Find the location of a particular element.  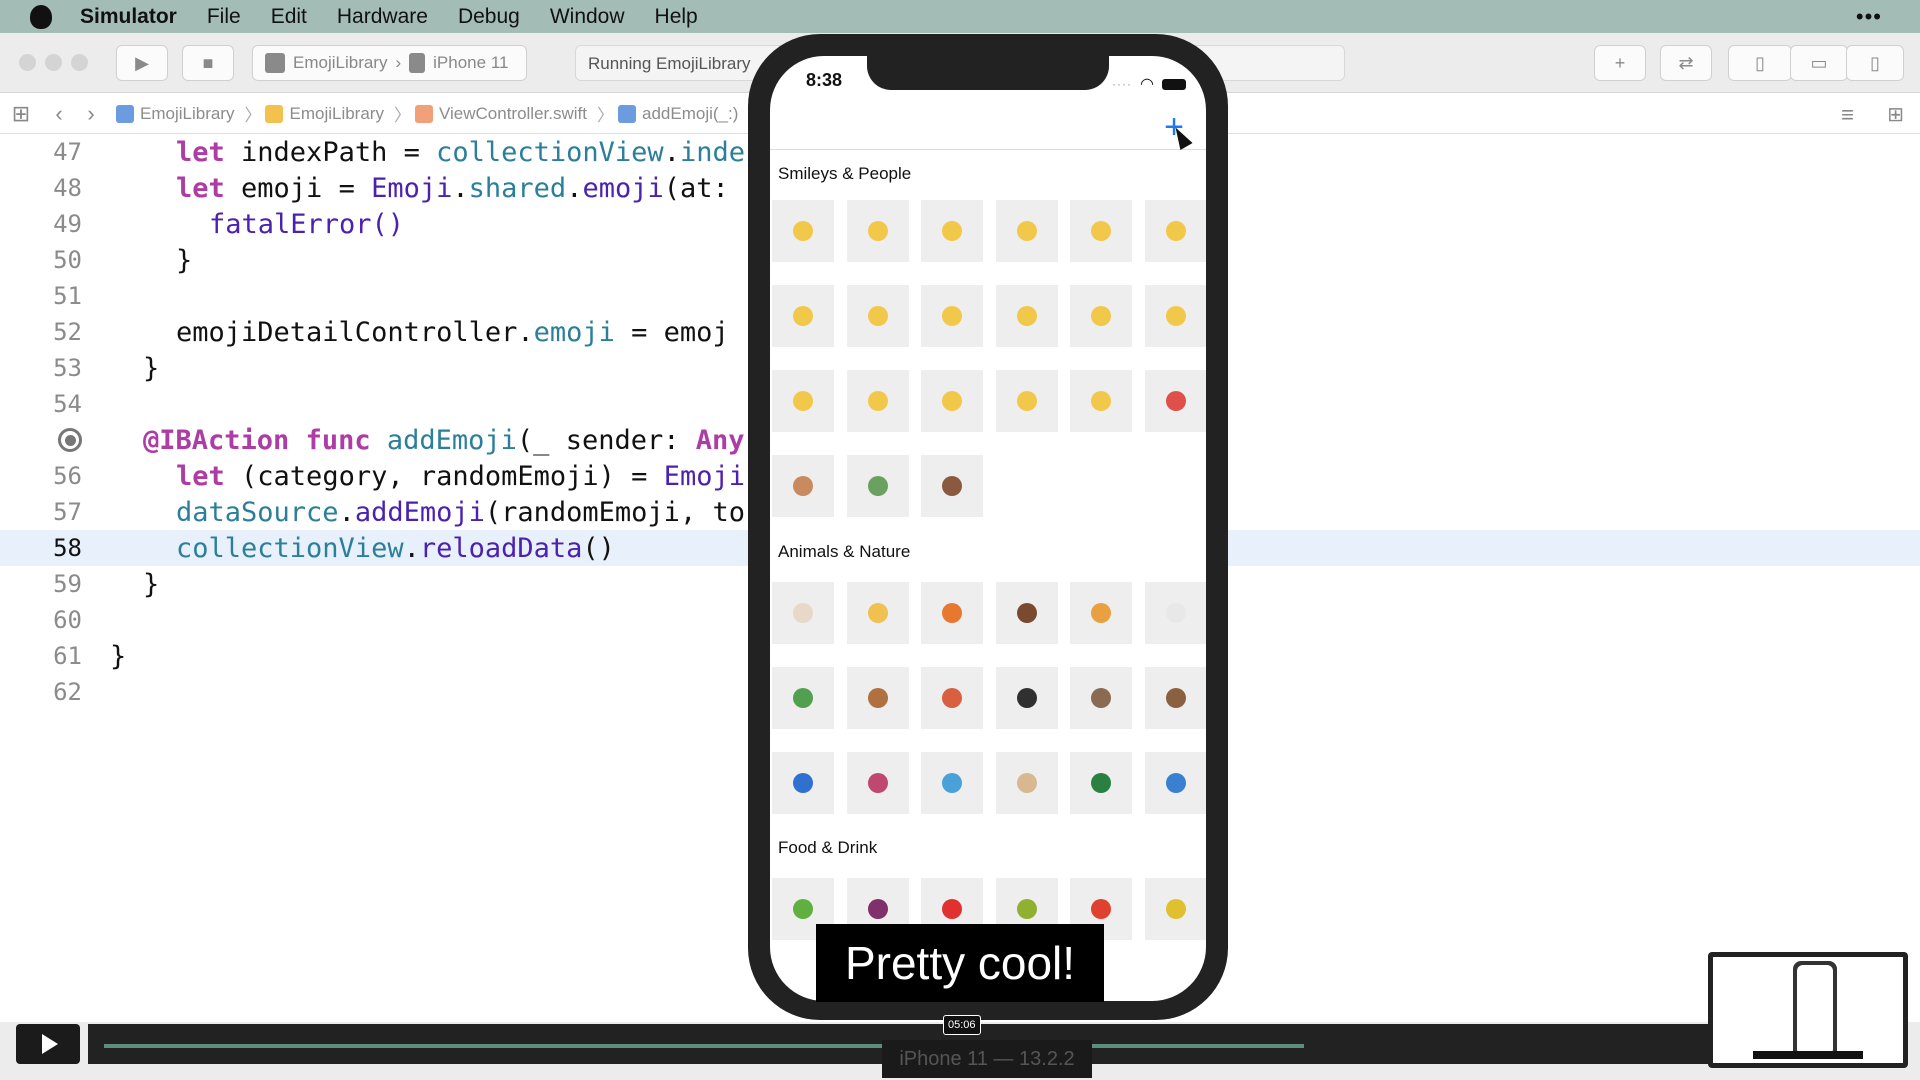

scheme-device: iPhone 11 is located at coordinates (471, 62).